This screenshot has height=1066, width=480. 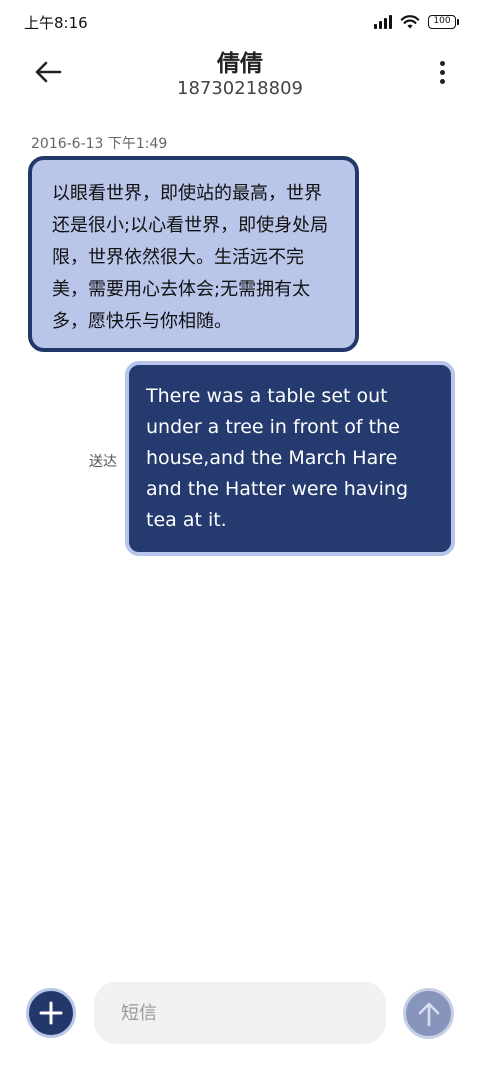 What do you see at coordinates (442, 63) in the screenshot?
I see `more-vertical-icon` at bounding box center [442, 63].